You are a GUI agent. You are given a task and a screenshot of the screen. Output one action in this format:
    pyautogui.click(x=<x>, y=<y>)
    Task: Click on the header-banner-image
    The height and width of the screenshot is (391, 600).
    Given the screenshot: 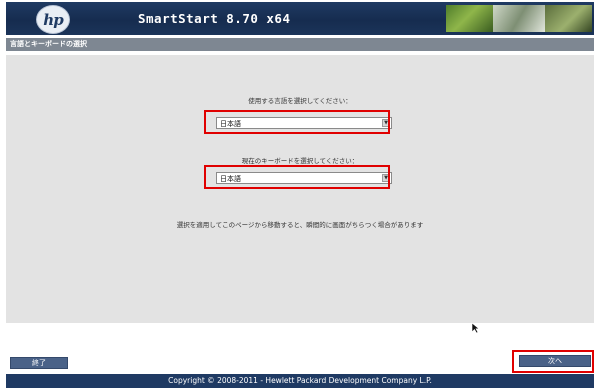 What is the action you would take?
    pyautogui.click(x=519, y=18)
    